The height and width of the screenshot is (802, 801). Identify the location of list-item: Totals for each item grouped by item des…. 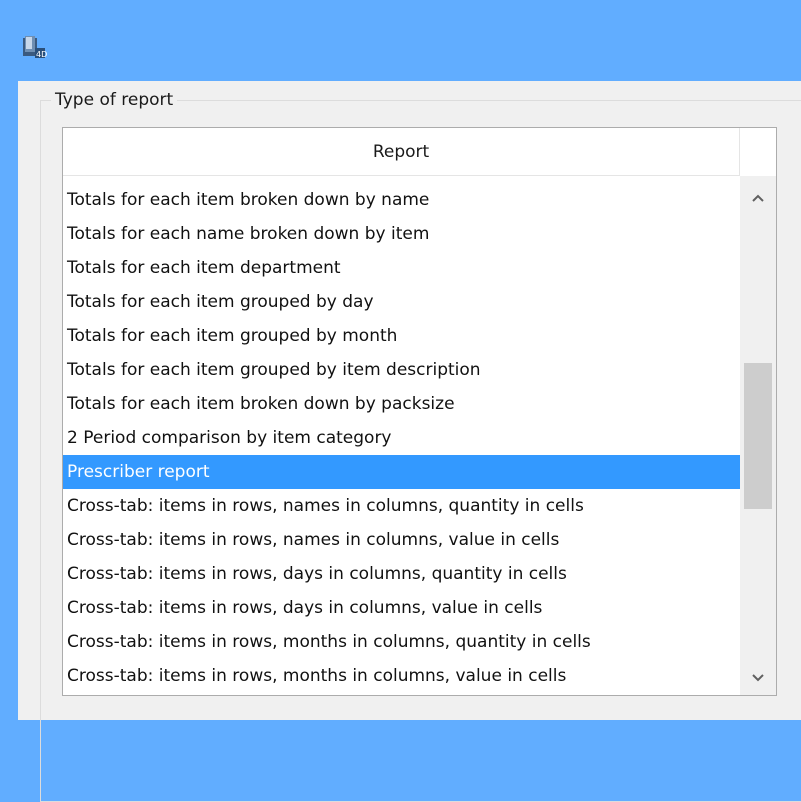
(401, 370).